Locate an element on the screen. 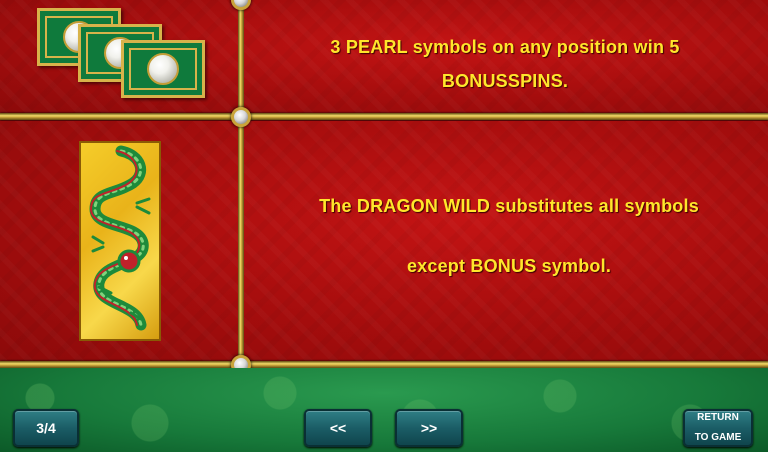  previous-page-button: << is located at coordinates (338, 428).